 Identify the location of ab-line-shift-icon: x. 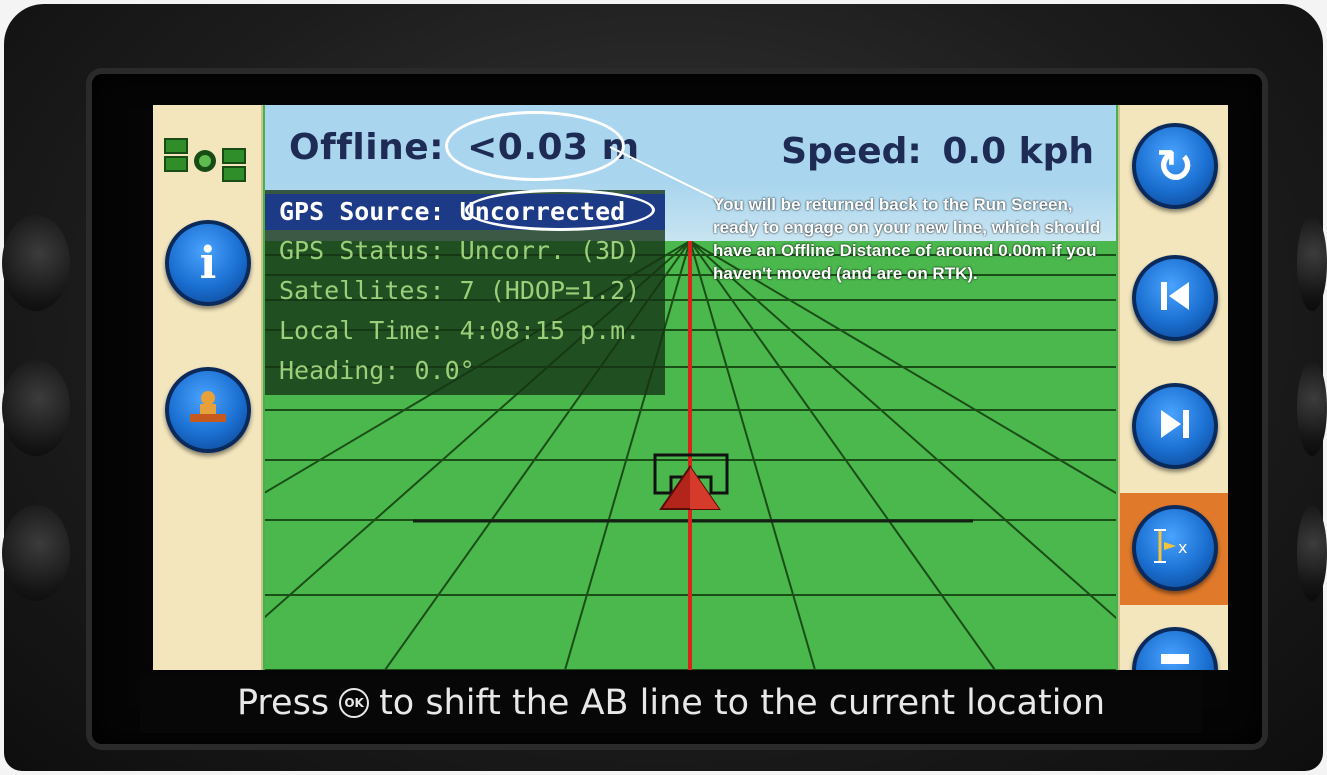
(1175, 548).